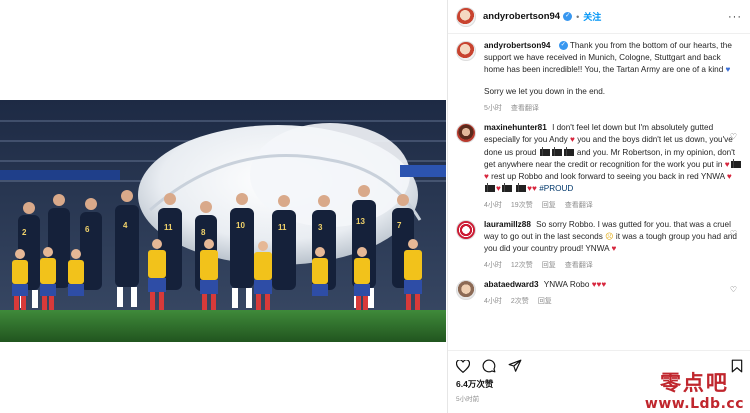 This screenshot has height=413, width=750. I want to click on comment-text: abataedward3 YNWA Robo ♥♥♥, so click(613, 285).